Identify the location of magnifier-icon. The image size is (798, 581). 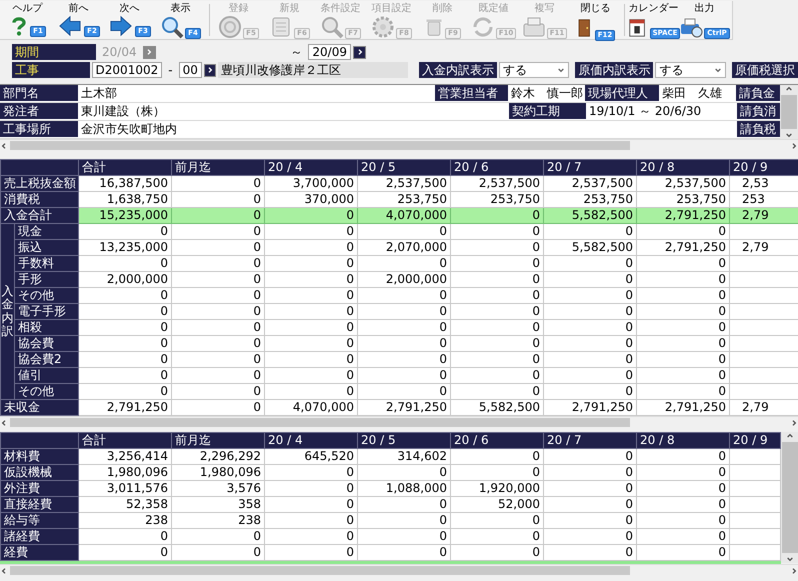
(332, 27).